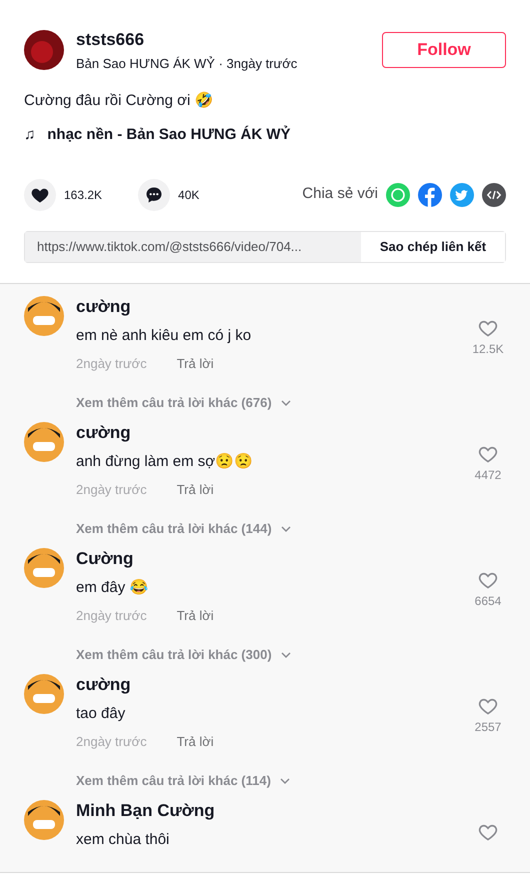 The height and width of the screenshot is (878, 530). What do you see at coordinates (183, 780) in the screenshot?
I see `view-more-replies-button: Xem thêm câu trả lời khác (114)` at bounding box center [183, 780].